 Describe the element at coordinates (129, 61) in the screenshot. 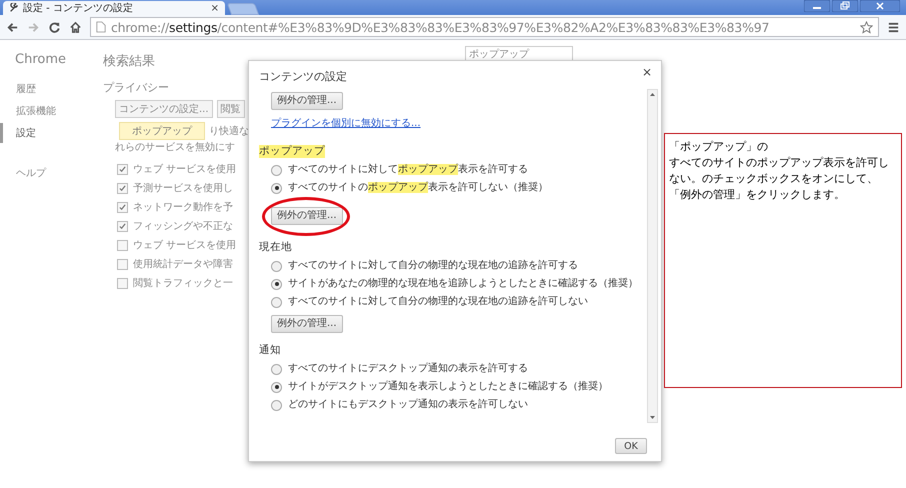

I see `page-heading: 検索結果` at that location.